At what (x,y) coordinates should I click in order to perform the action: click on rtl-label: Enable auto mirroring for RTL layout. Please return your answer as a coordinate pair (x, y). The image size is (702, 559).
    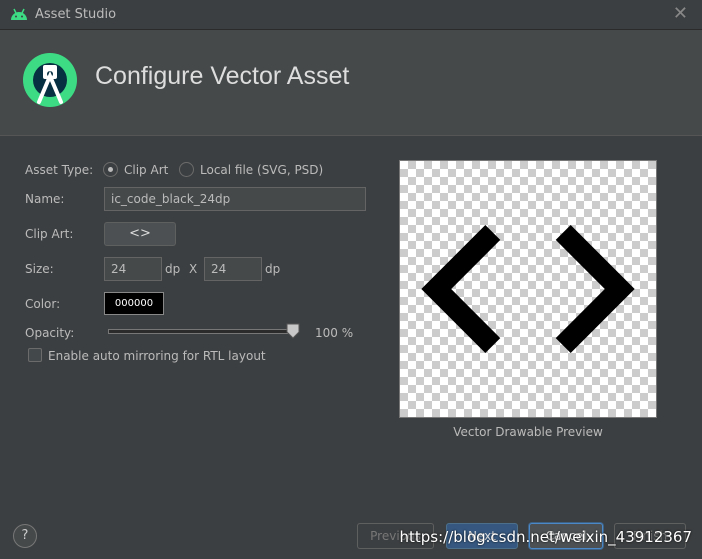
    Looking at the image, I should click on (157, 356).